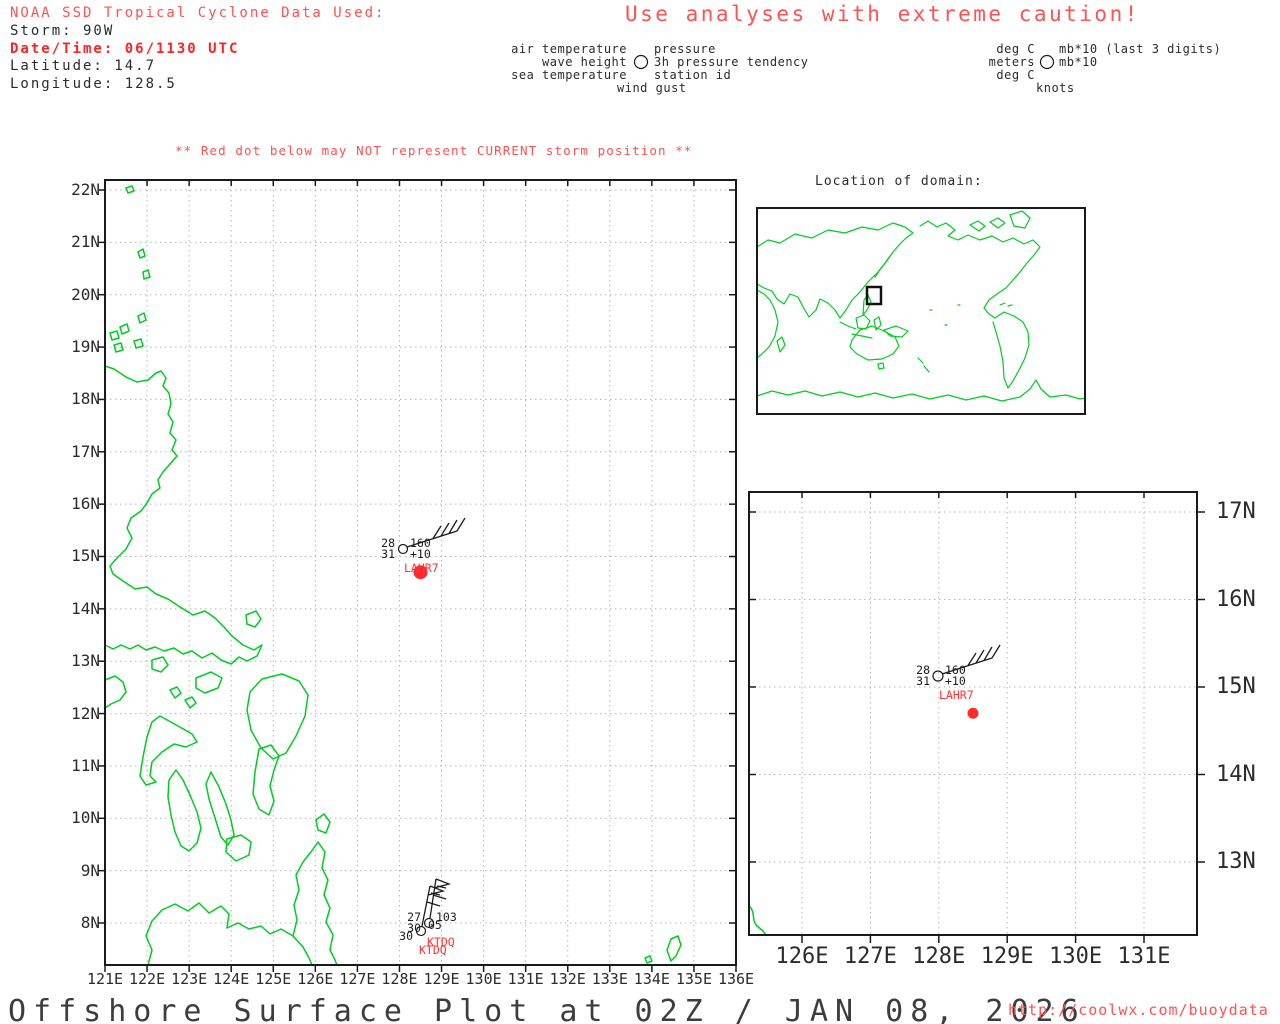  What do you see at coordinates (231, 979) in the screenshot?
I see `main-map-lon-label: 124E` at bounding box center [231, 979].